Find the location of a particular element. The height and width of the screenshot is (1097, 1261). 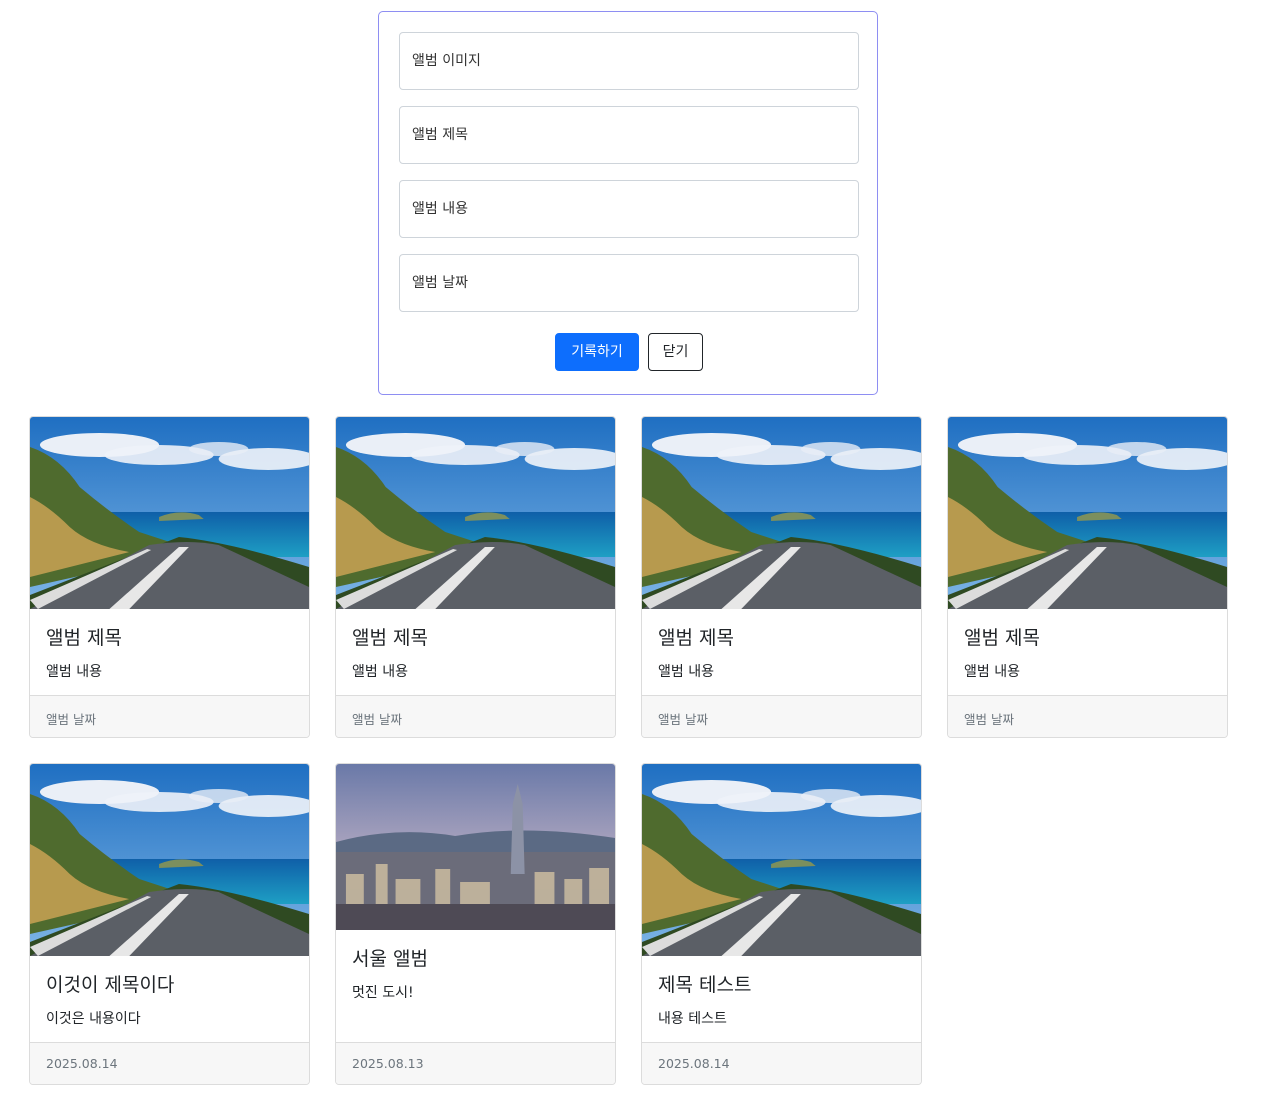

album-image-field is located at coordinates (629, 61).